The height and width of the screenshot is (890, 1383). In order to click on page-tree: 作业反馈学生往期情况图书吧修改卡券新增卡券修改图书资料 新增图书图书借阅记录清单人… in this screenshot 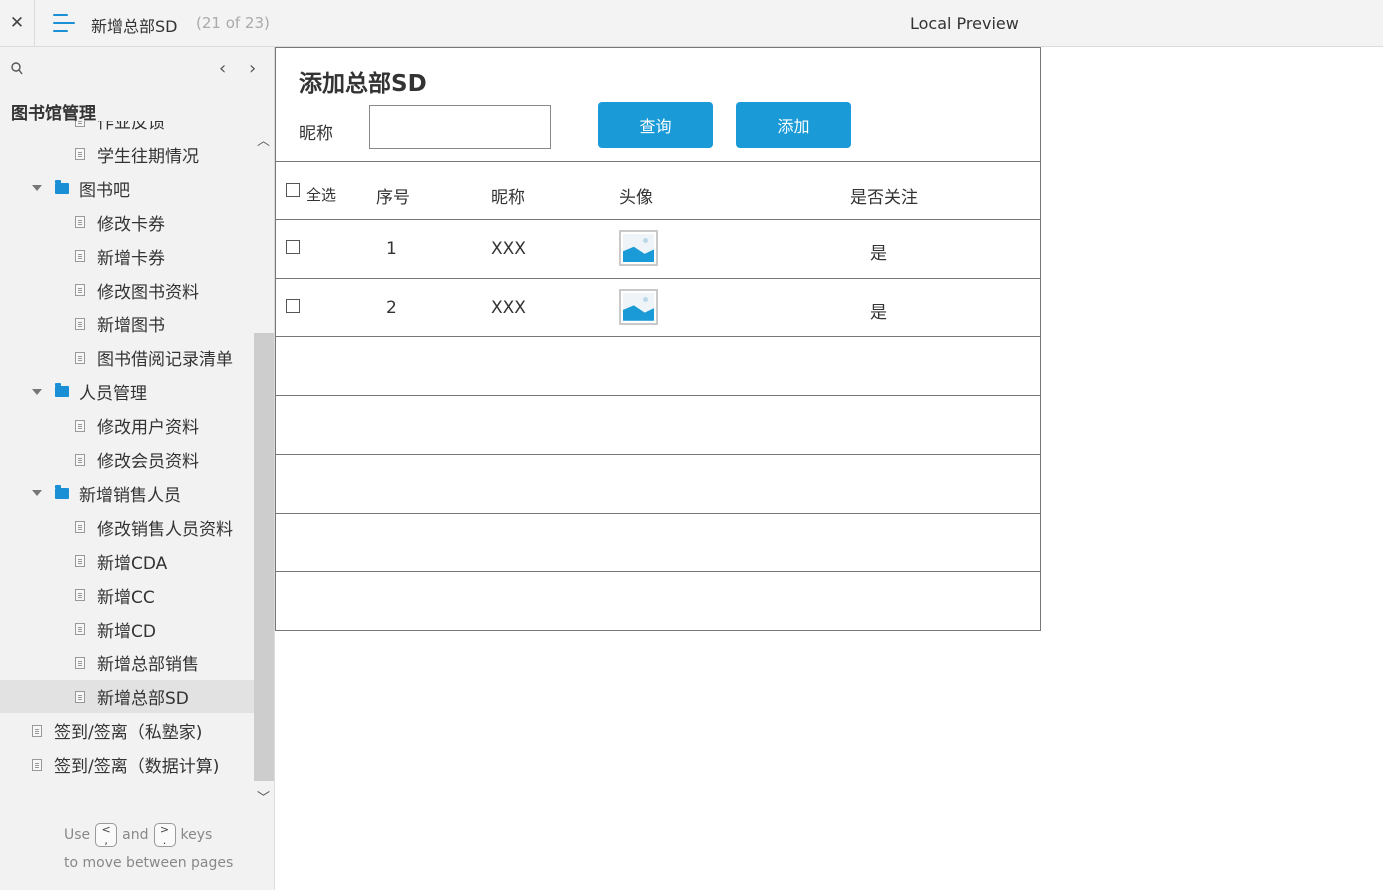, I will do `click(127, 461)`.